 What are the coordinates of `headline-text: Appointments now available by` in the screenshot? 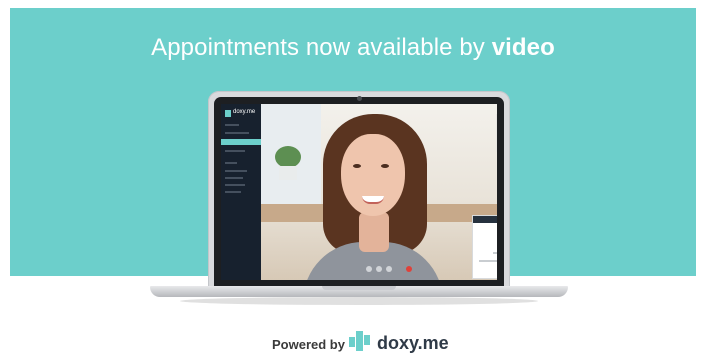 It's located at (318, 47).